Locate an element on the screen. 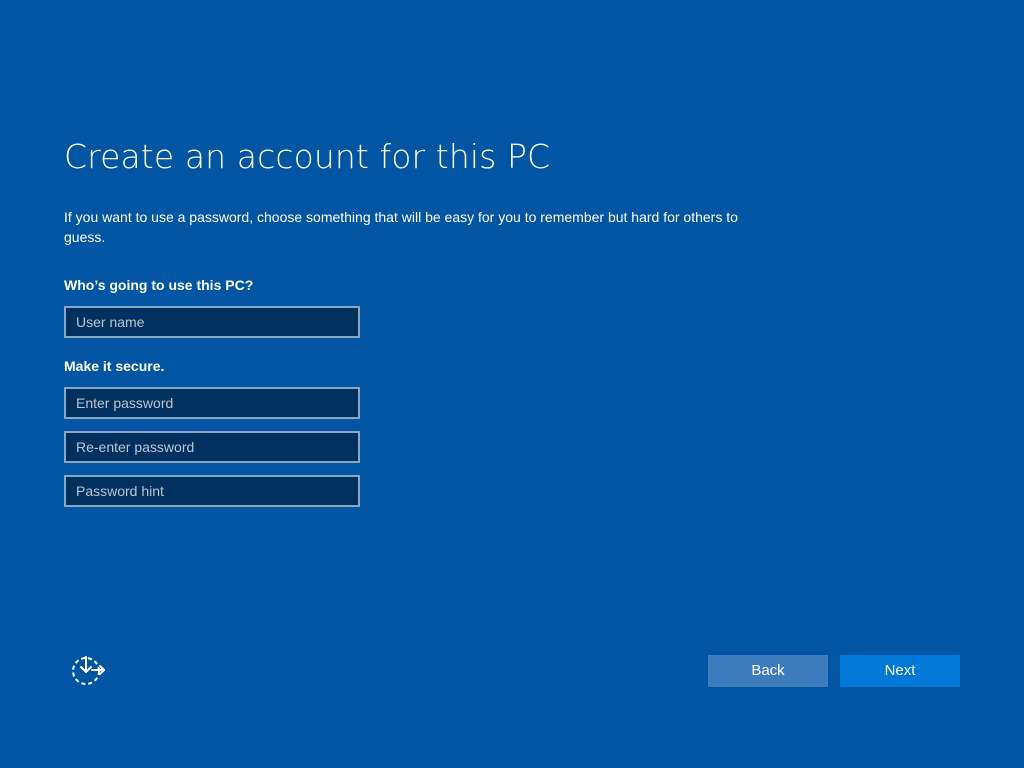  user-section-label: Who’s going to use this PC? is located at coordinates (159, 285).